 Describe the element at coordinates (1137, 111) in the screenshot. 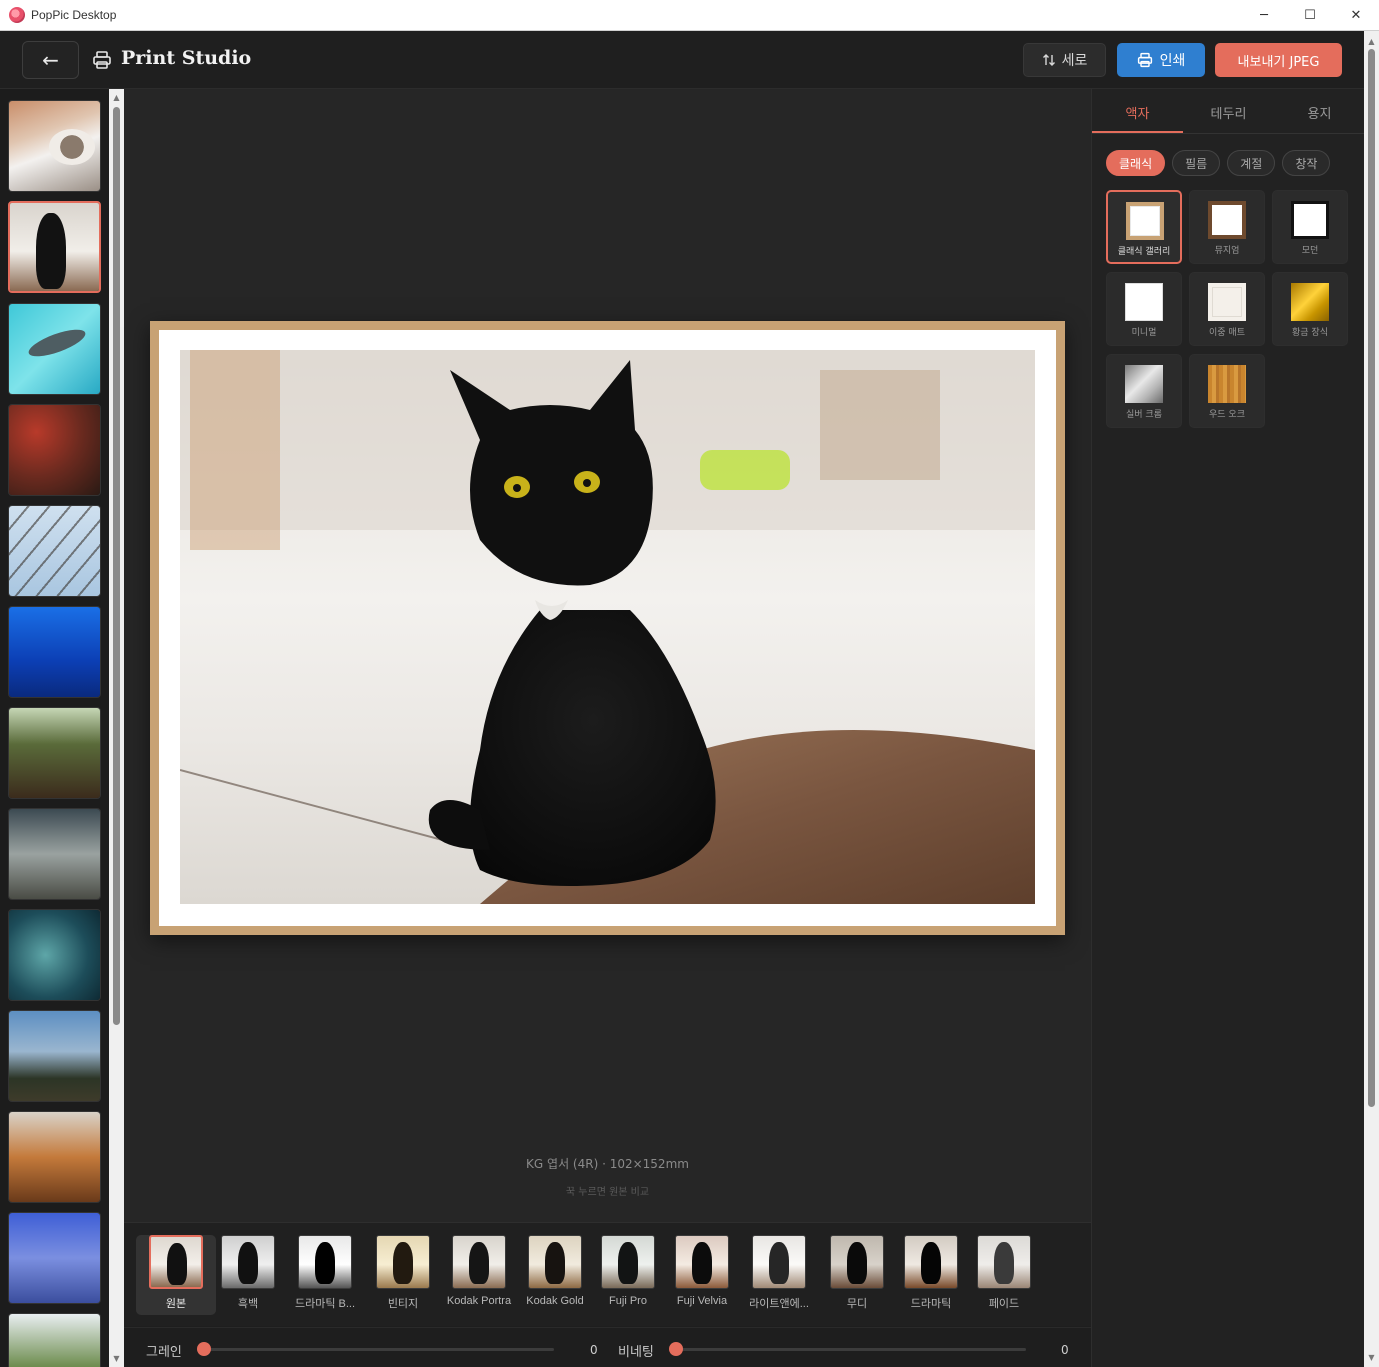

I see `tab-frame: 액자` at that location.